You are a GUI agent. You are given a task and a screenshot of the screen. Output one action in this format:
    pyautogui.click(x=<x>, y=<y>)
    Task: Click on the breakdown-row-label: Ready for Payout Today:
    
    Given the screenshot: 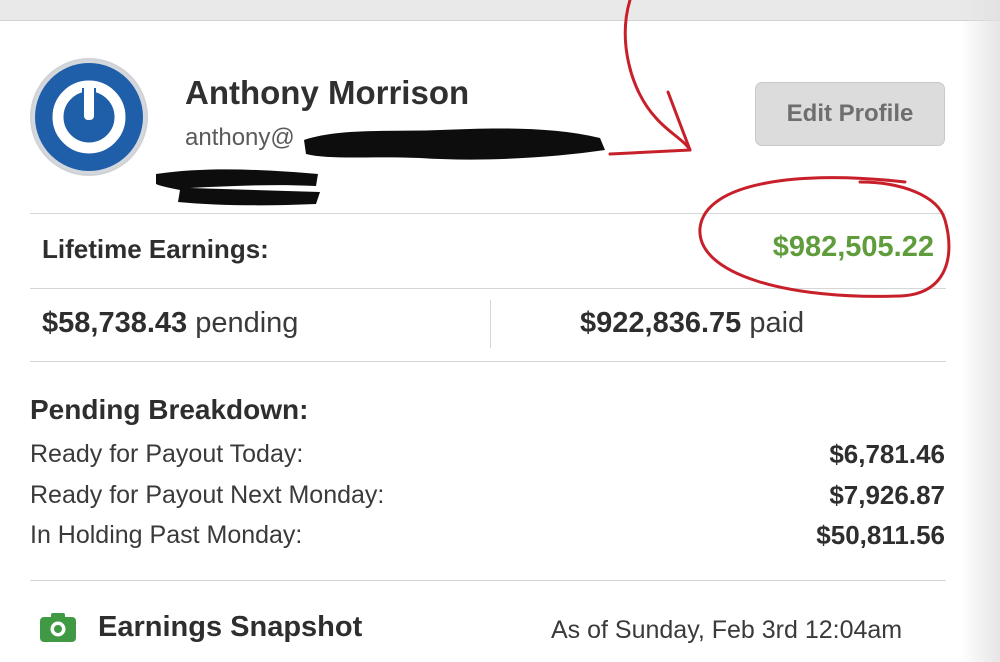 What is the action you would take?
    pyautogui.click(x=167, y=454)
    